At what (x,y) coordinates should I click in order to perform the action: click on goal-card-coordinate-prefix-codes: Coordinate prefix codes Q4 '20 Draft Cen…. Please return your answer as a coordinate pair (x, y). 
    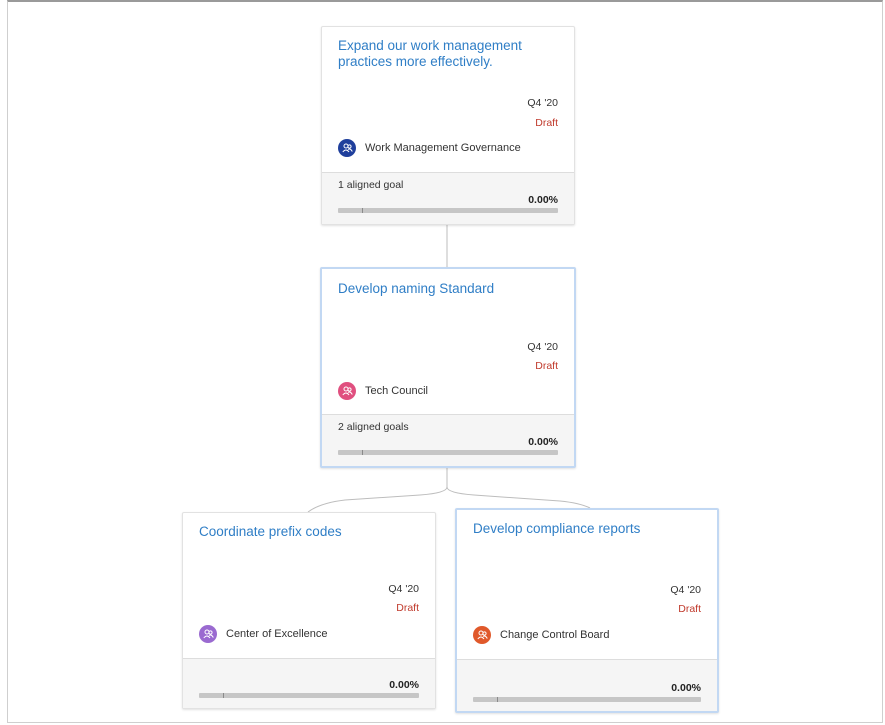
    Looking at the image, I should click on (309, 610).